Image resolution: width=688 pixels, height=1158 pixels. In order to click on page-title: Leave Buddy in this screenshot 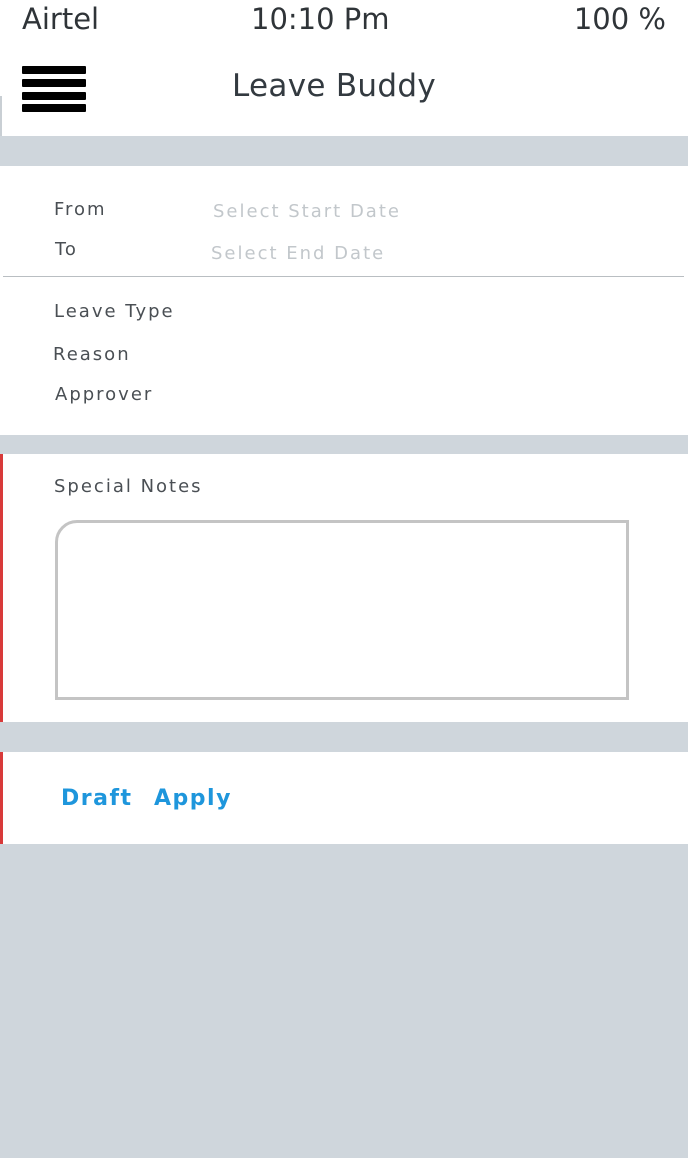, I will do `click(334, 86)`.